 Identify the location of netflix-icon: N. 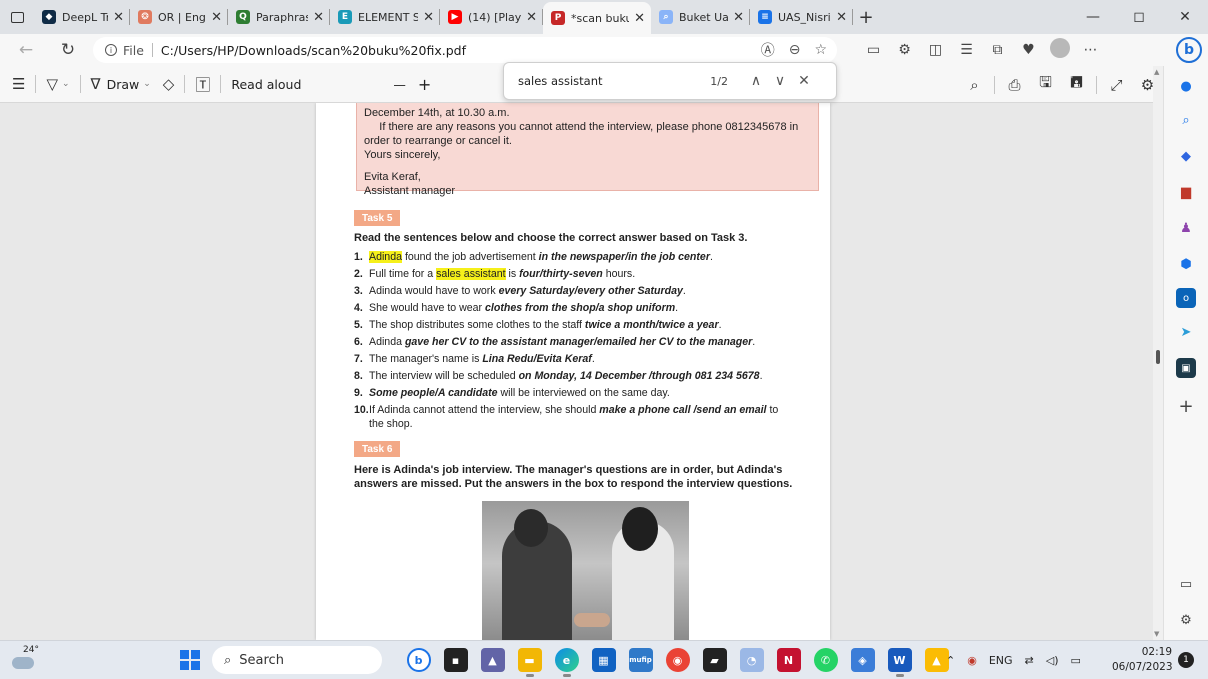
(788, 660).